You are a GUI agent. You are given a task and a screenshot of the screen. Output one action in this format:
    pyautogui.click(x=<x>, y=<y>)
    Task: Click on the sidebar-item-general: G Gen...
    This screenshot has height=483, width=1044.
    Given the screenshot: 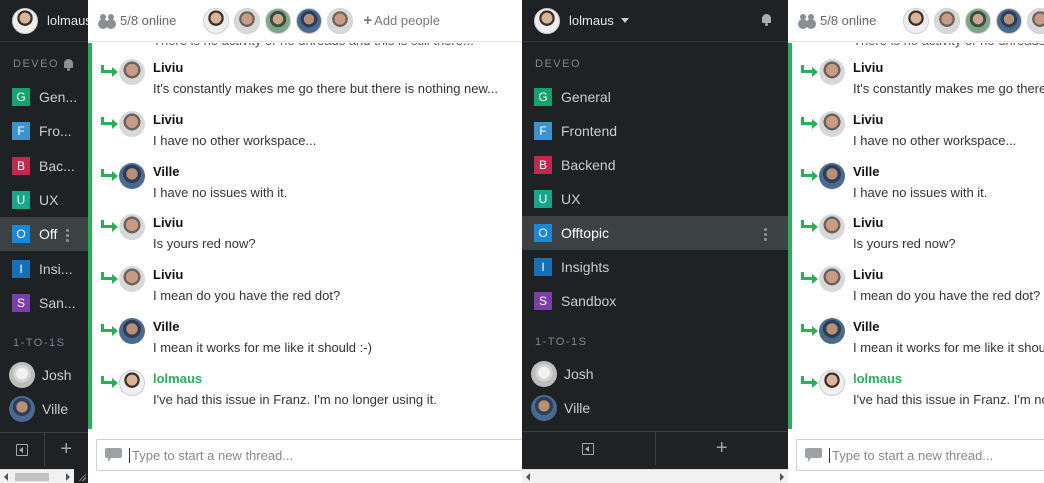 What is the action you would take?
    pyautogui.click(x=44, y=97)
    